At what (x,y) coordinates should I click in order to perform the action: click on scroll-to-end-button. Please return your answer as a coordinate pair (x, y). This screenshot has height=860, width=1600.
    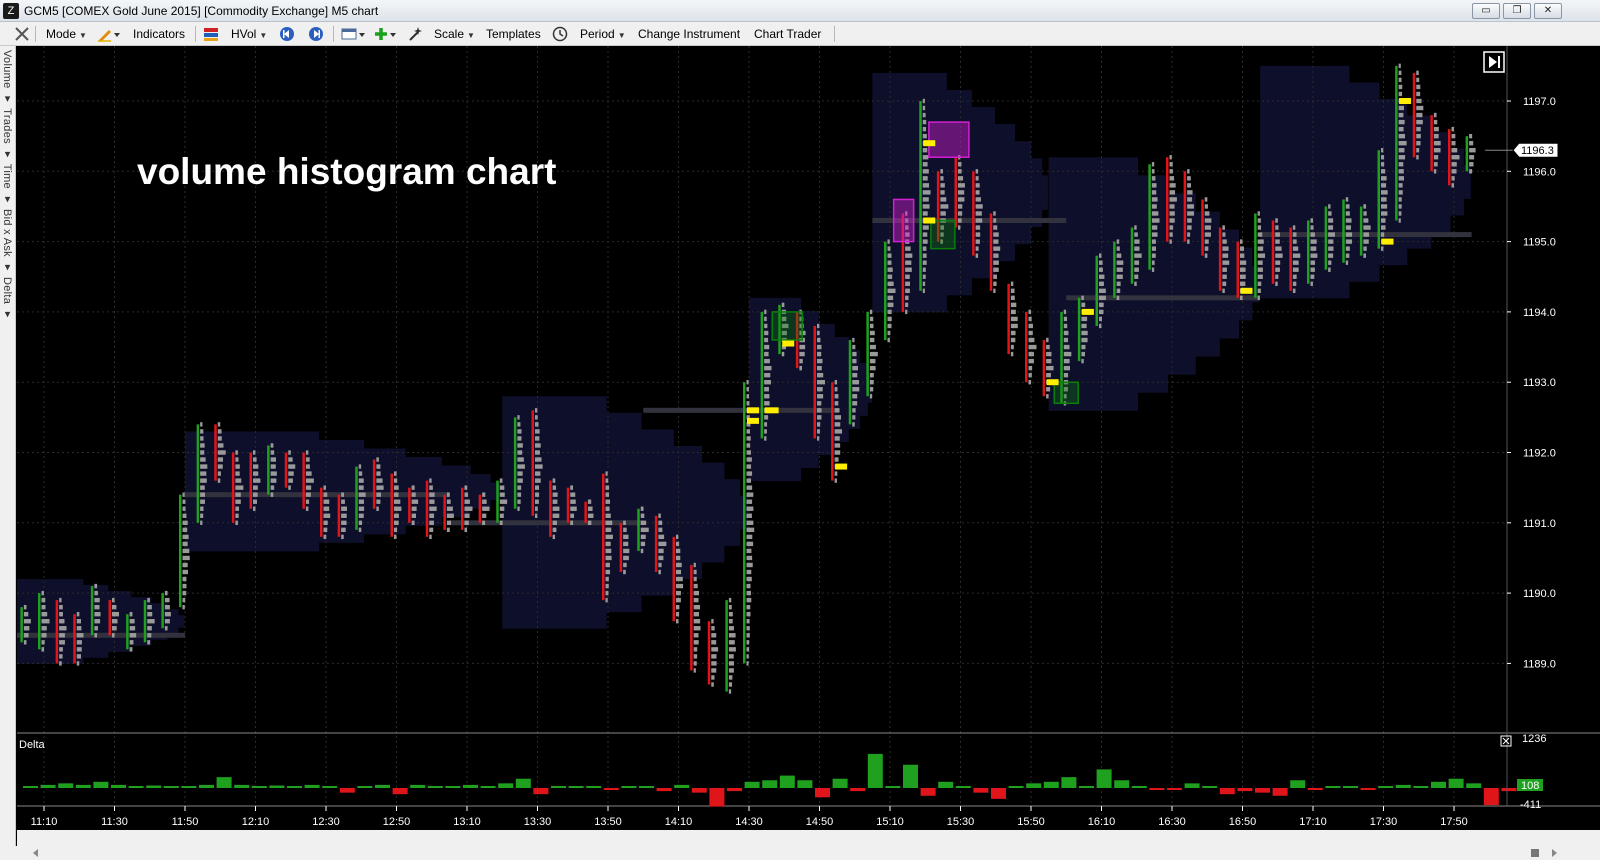
    Looking at the image, I should click on (1494, 62).